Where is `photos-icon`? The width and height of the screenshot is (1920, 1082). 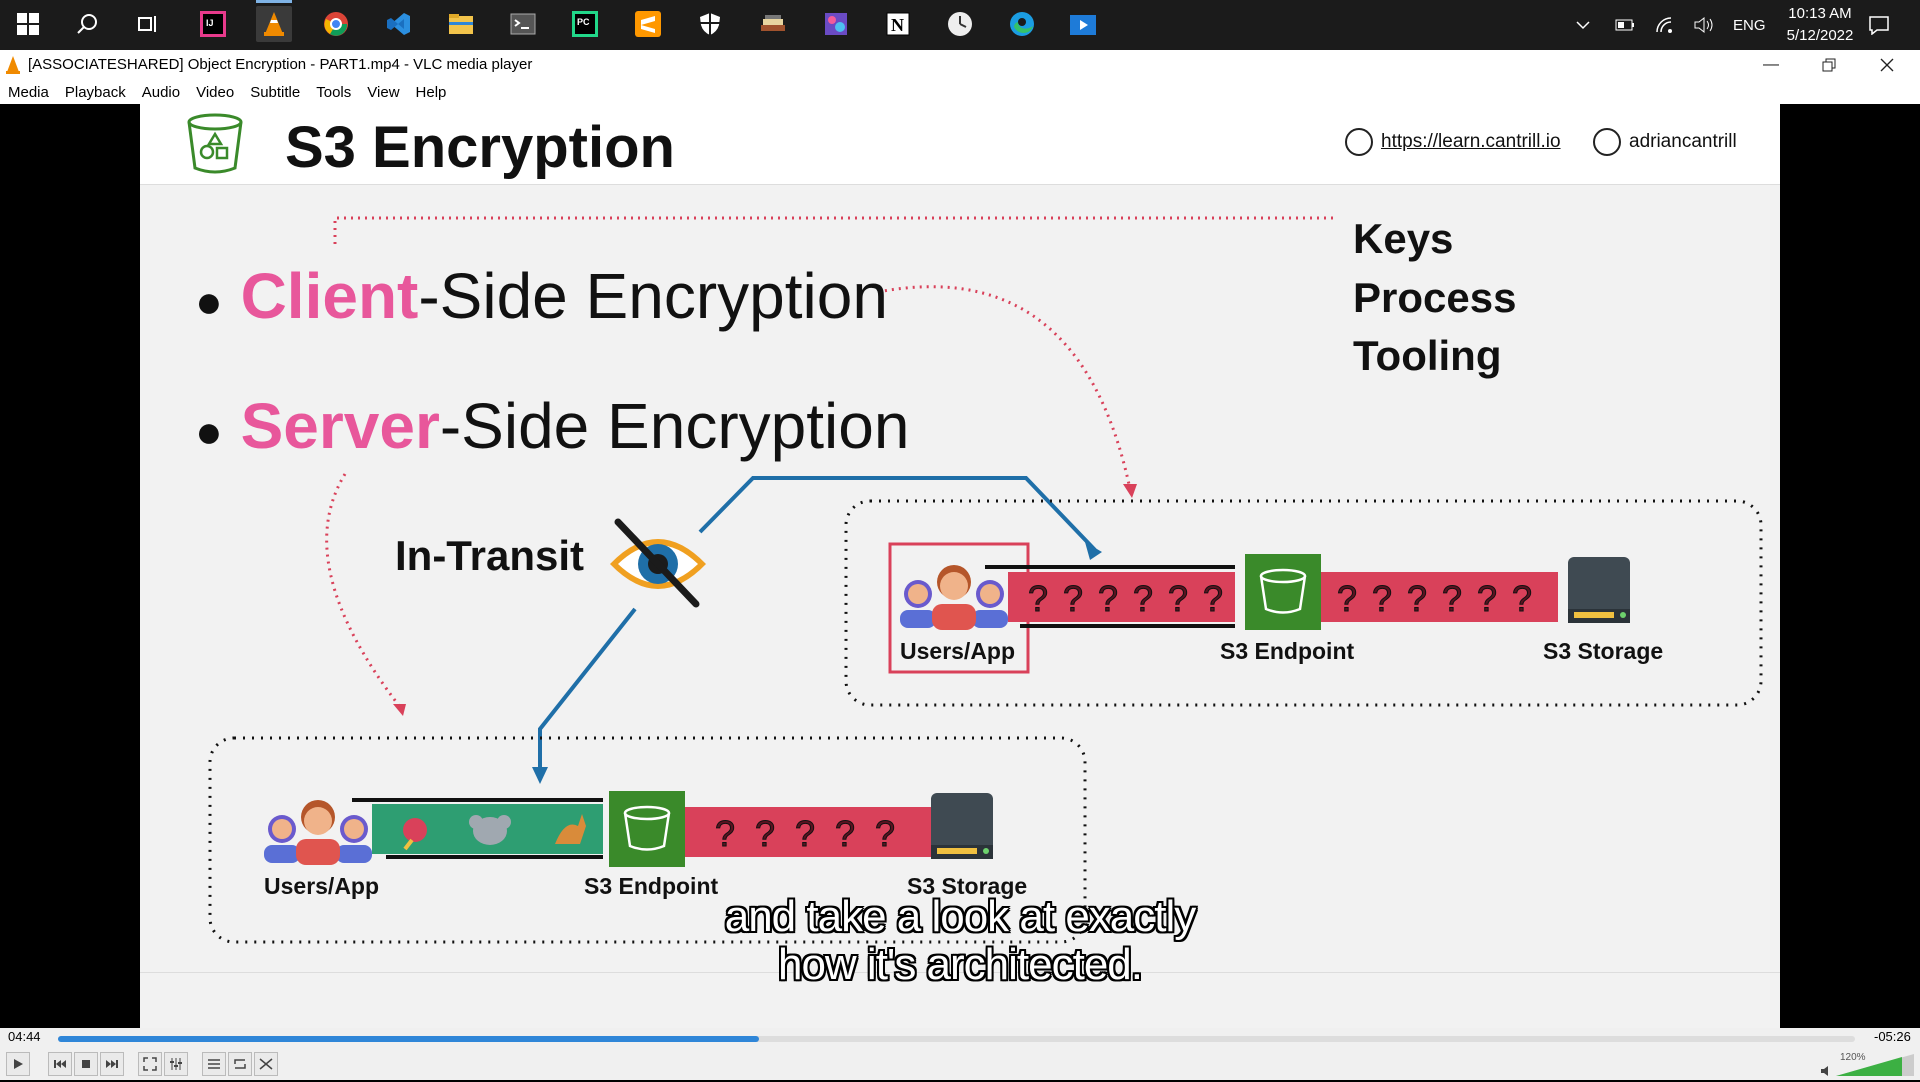
photos-icon is located at coordinates (836, 24).